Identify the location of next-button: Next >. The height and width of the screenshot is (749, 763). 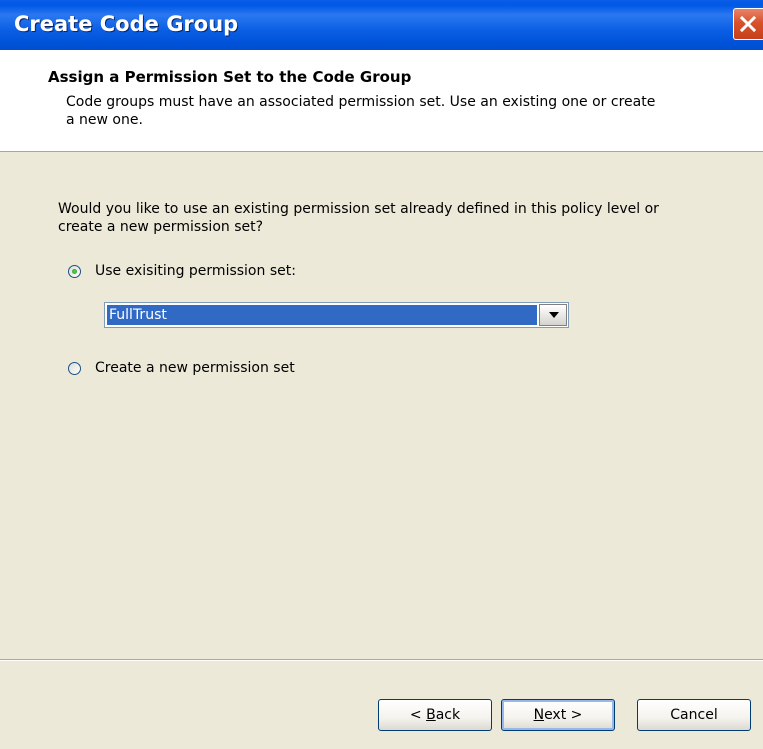
(558, 715).